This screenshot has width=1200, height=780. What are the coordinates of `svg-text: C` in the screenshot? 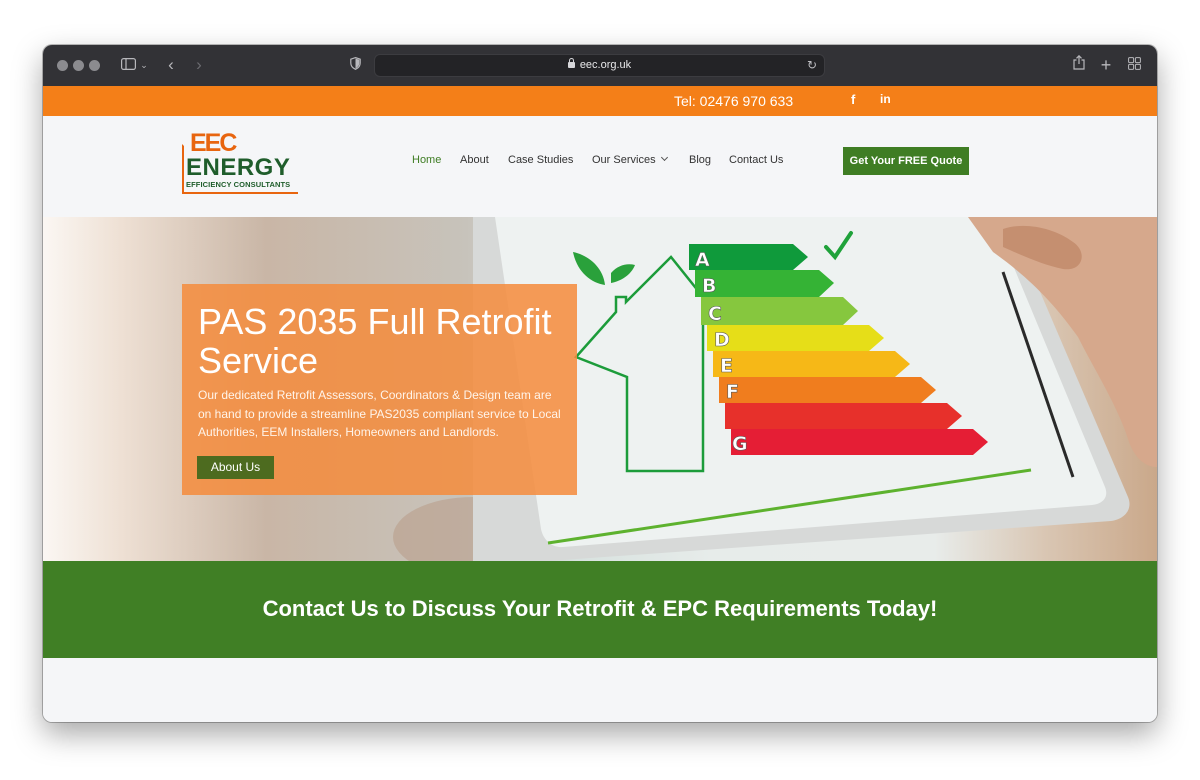 It's located at (715, 314).